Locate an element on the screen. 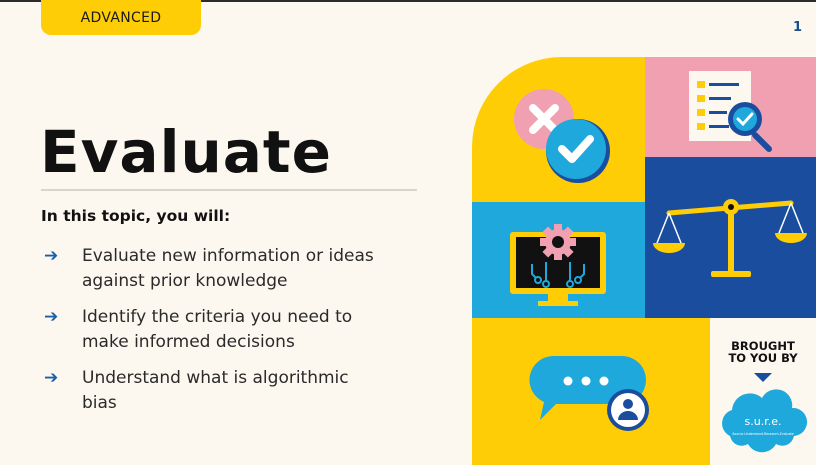 The width and height of the screenshot is (816, 465). checklist-tile is located at coordinates (730, 107).